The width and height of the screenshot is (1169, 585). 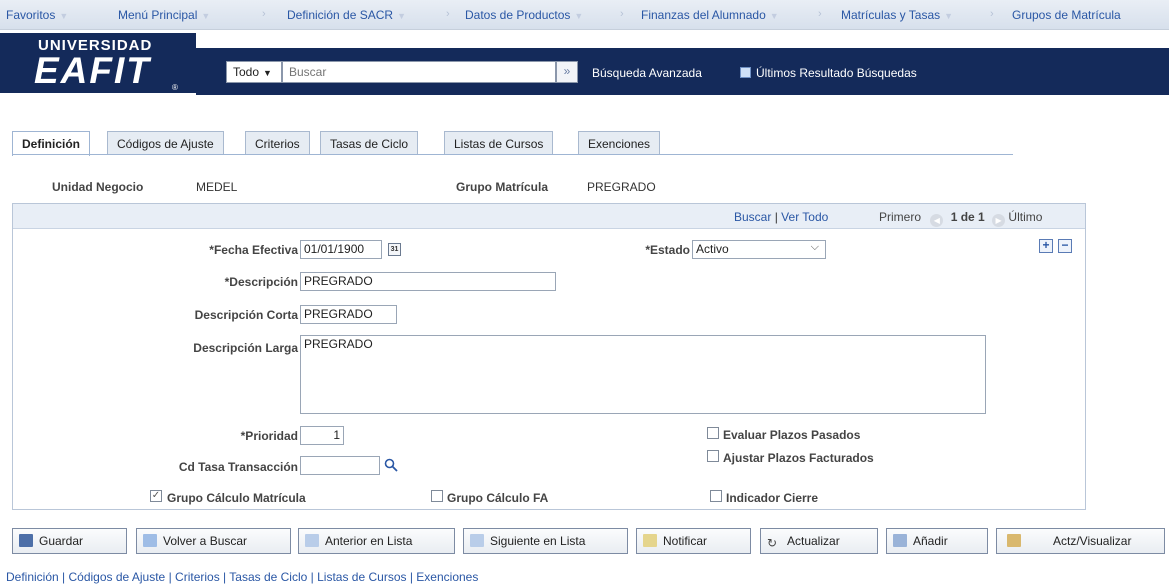 I want to click on nav-favorites-label: Favoritos, so click(x=31, y=15).